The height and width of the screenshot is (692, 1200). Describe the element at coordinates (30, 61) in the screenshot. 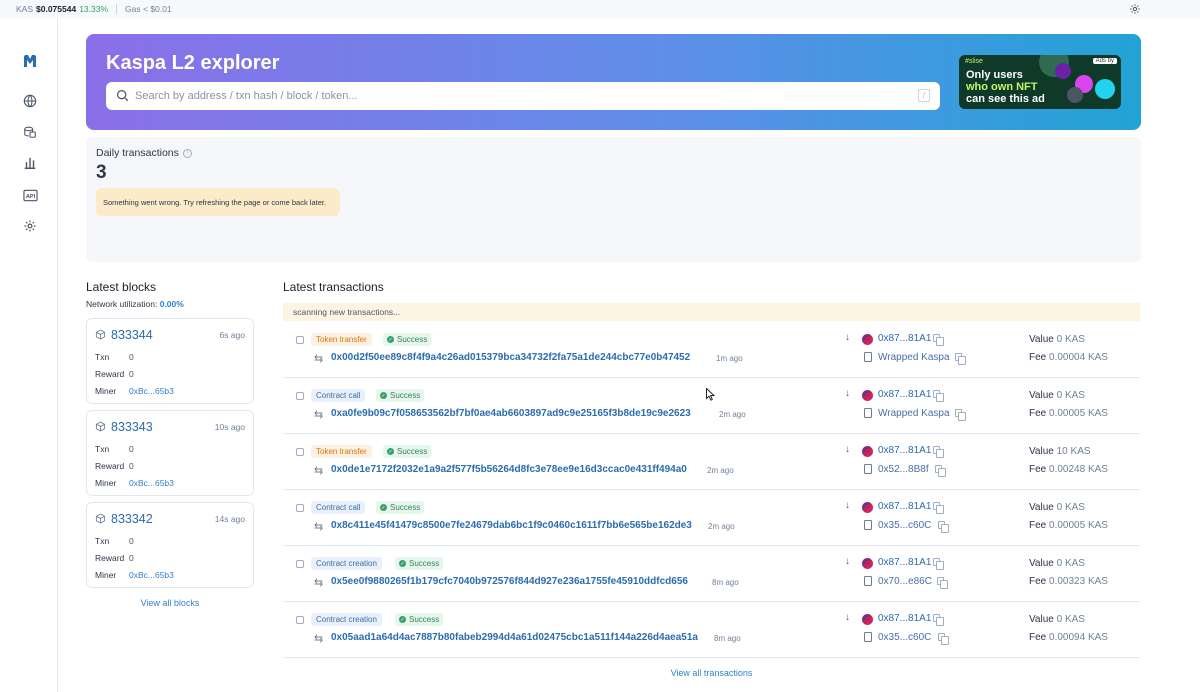

I see `logo-icon` at that location.